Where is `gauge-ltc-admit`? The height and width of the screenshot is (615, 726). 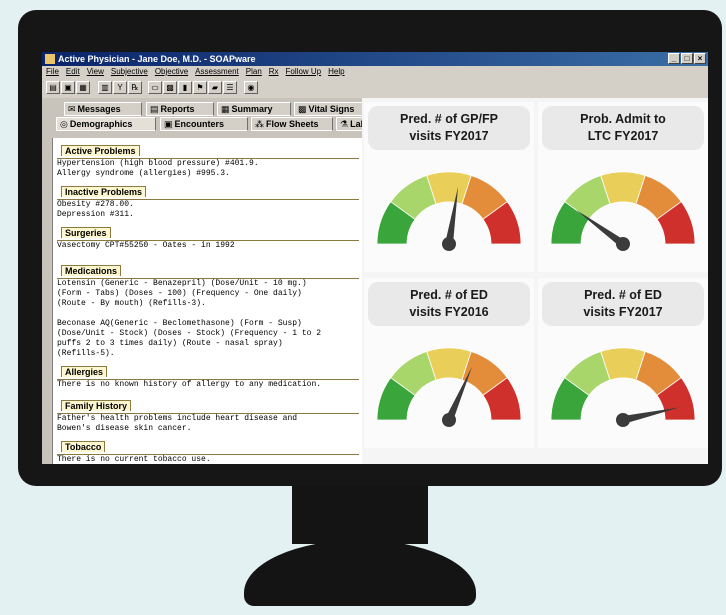 gauge-ltc-admit is located at coordinates (623, 211).